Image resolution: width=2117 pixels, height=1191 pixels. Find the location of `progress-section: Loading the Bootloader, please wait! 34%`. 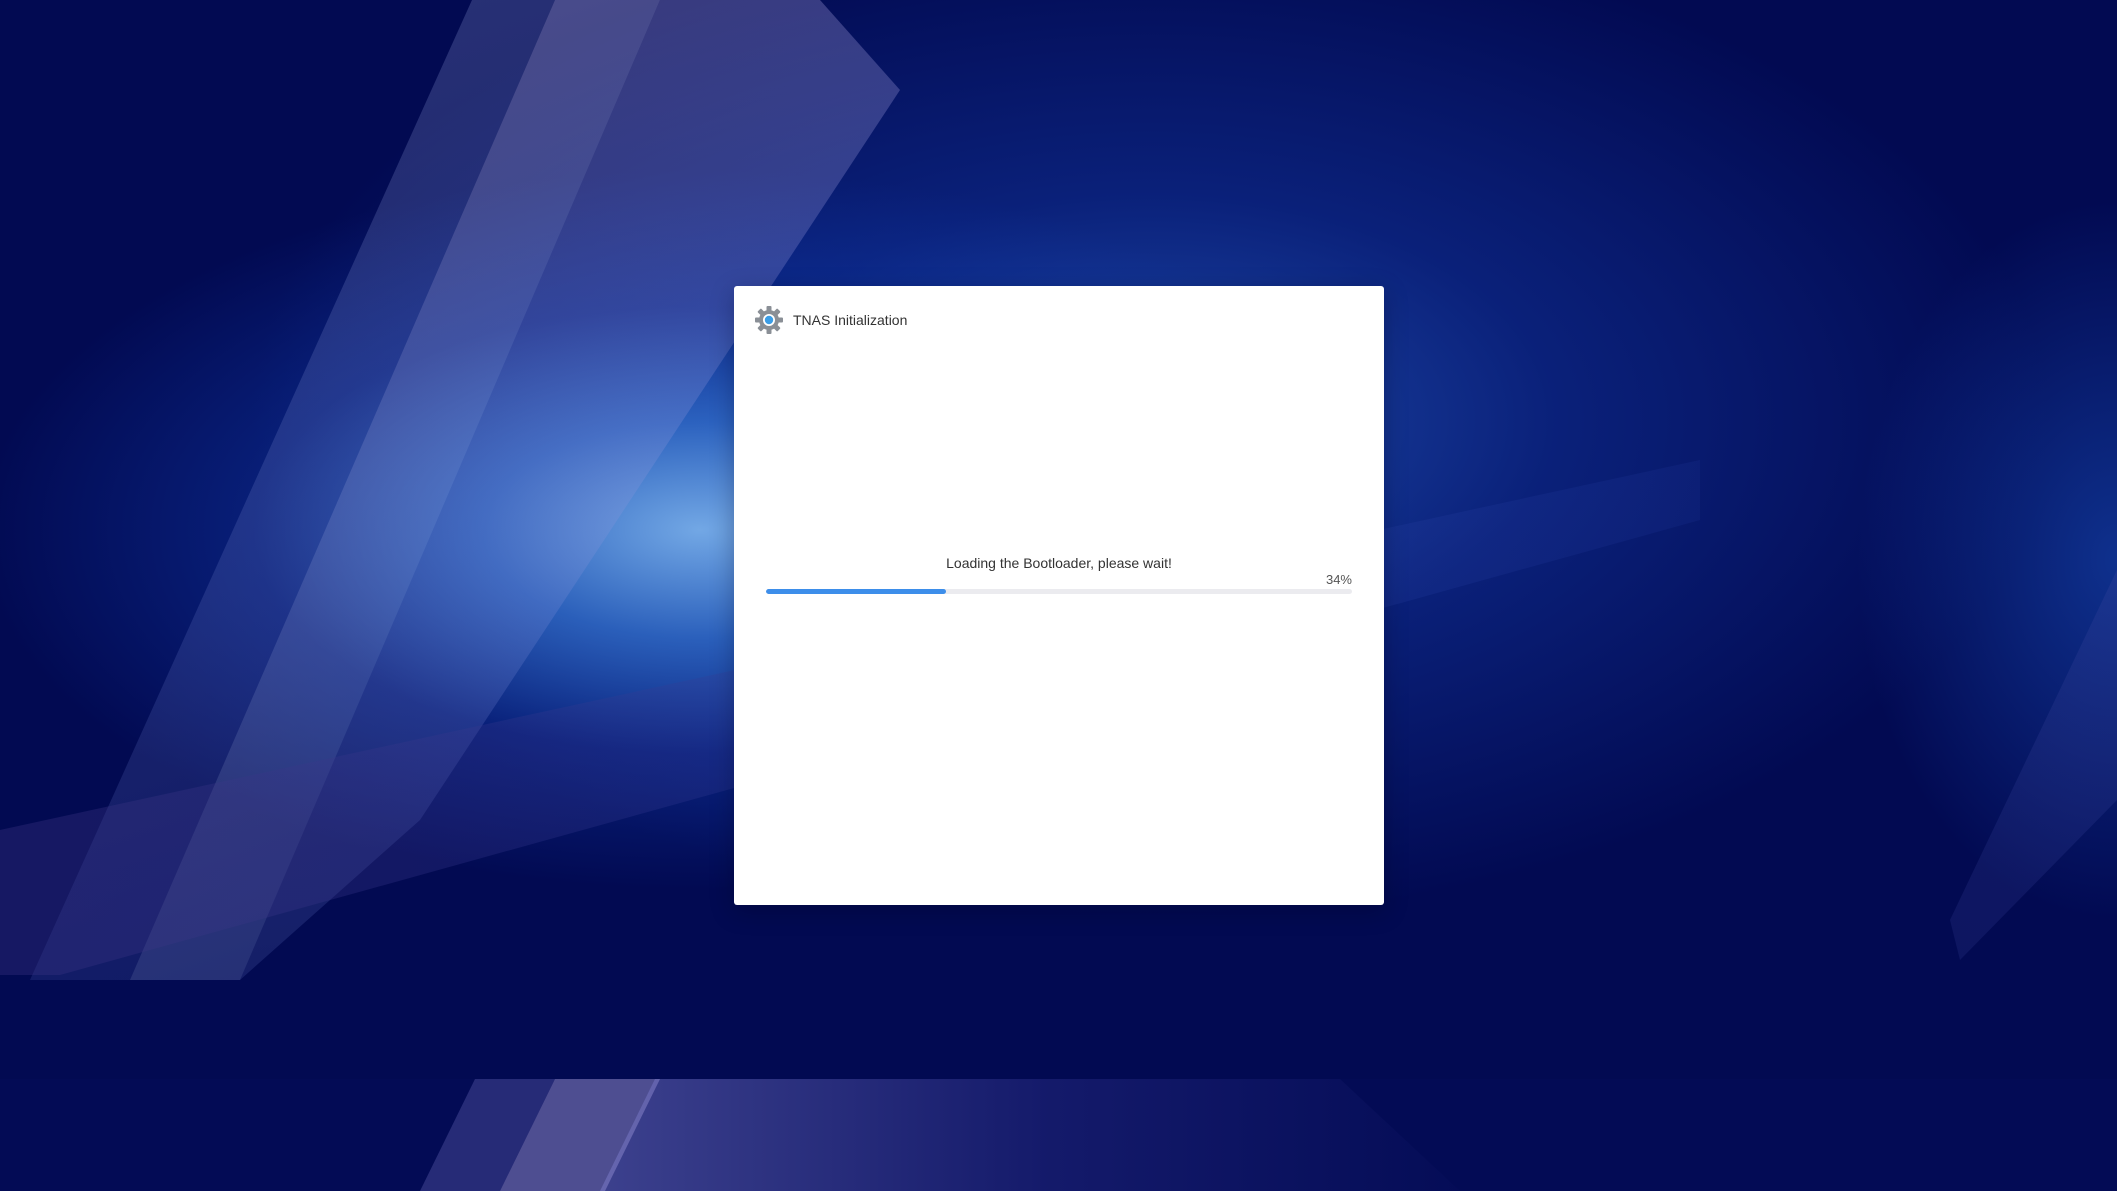

progress-section: Loading the Bootloader, please wait! 34% is located at coordinates (1059, 574).